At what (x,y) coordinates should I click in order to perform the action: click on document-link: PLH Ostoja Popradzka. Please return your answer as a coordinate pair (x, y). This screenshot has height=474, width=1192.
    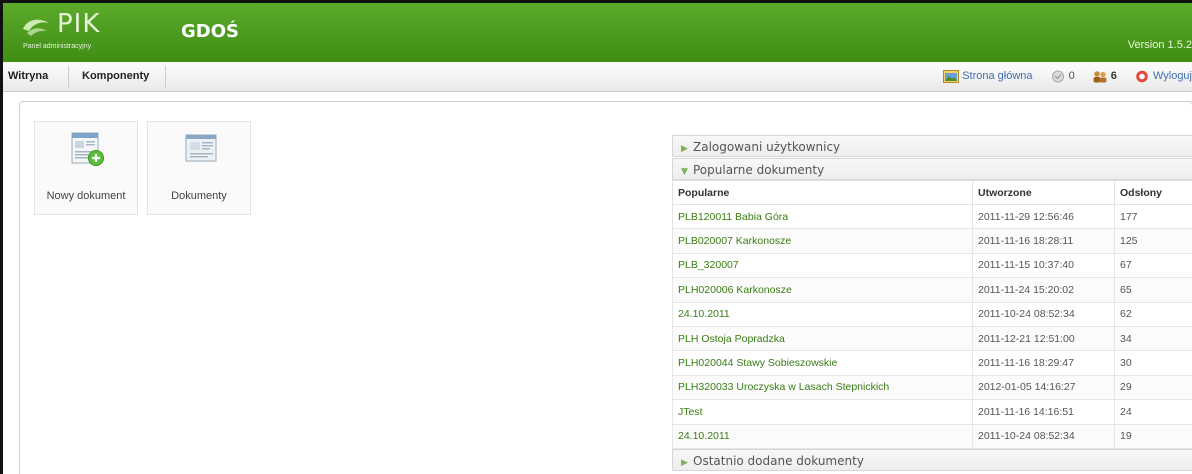
    Looking at the image, I should click on (822, 338).